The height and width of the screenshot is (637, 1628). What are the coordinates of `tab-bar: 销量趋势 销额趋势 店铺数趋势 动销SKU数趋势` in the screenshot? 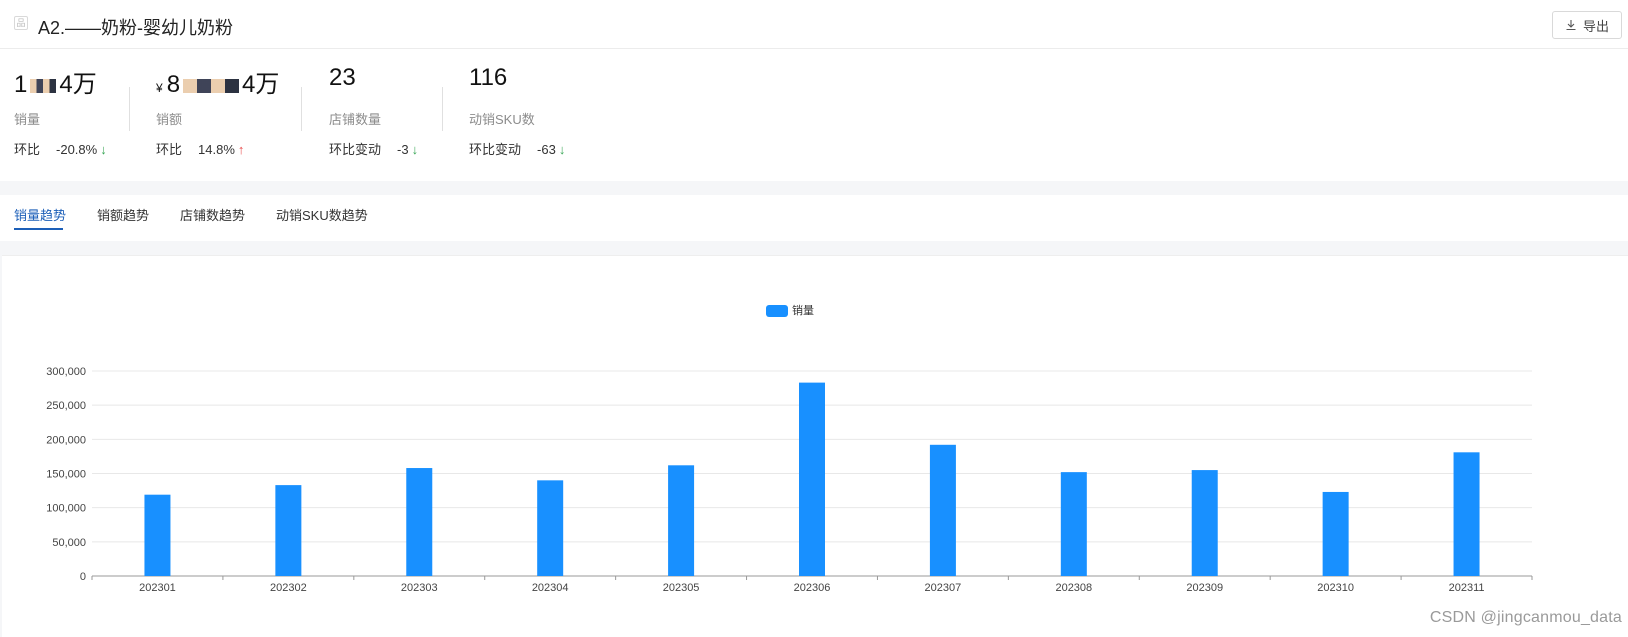 It's located at (814, 218).